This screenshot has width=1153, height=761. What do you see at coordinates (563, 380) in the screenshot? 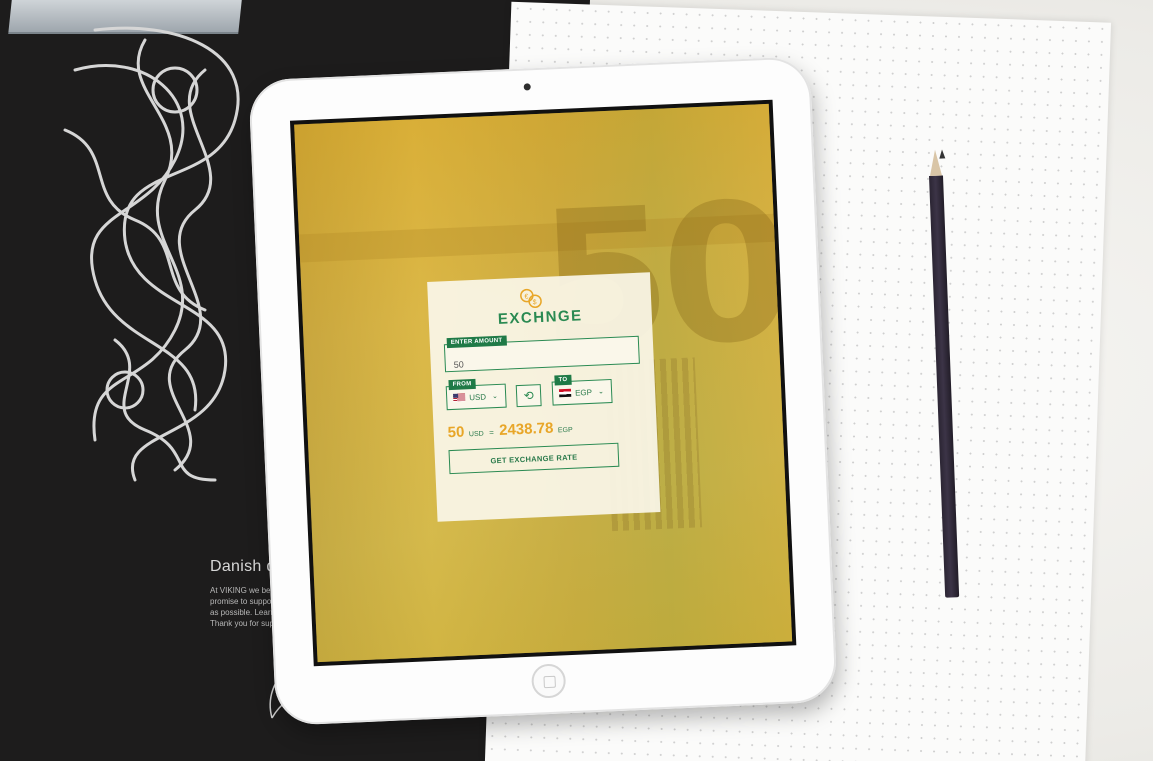
I see `to-label: TO` at bounding box center [563, 380].